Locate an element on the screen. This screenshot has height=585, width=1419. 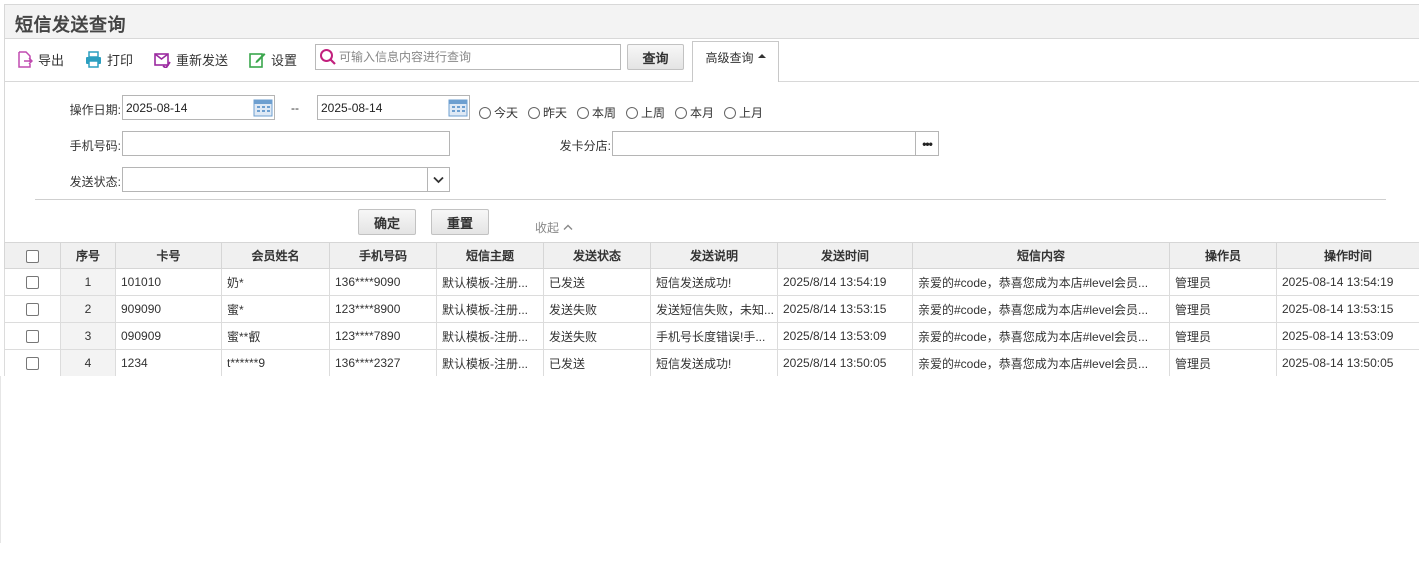
resend-icon is located at coordinates (162, 59).